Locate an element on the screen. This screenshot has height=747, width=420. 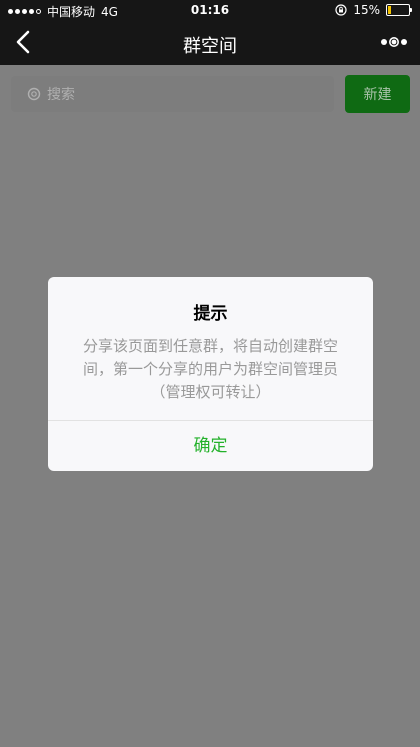
page-title: 群空间 is located at coordinates (210, 46).